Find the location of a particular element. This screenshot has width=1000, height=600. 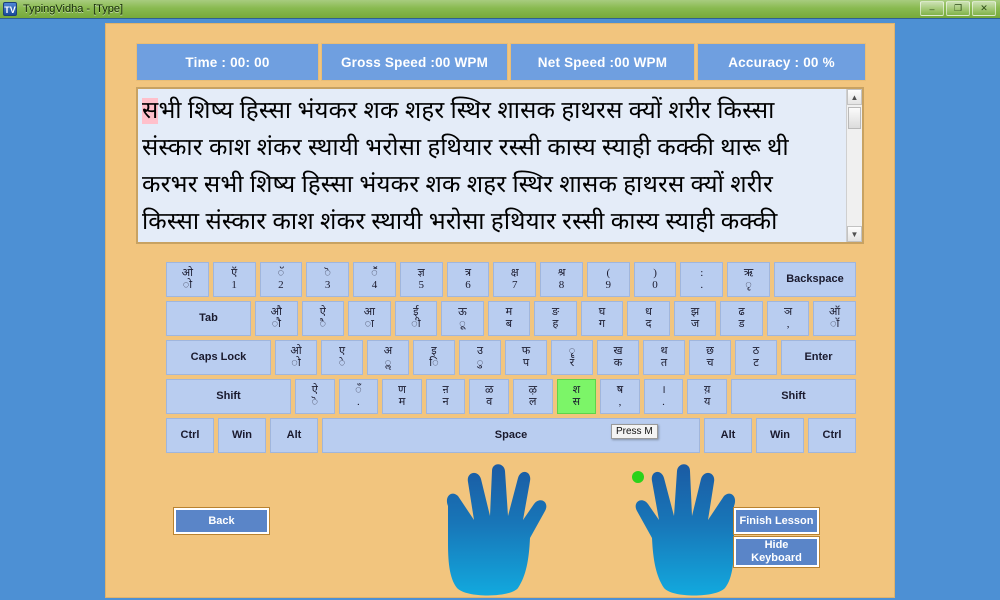

key-caps-lock: Caps Lock is located at coordinates (218, 357).